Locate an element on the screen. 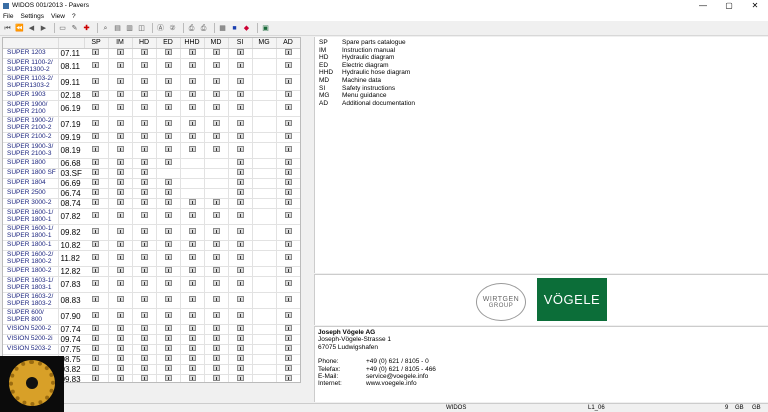 This screenshot has height=412, width=768. model-name: SUPER 1900-2/ SUPER 2100-2 is located at coordinates (31, 124).